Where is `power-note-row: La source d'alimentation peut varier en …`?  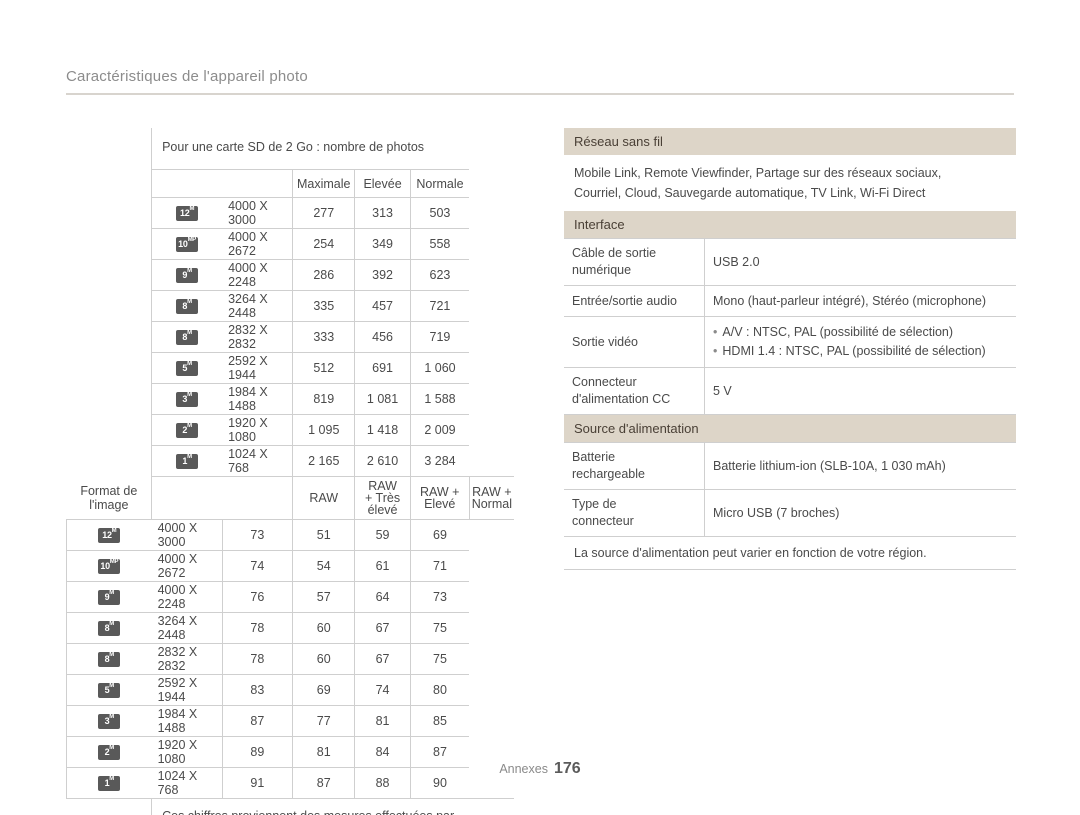 power-note-row: La source d'alimentation peut varier en … is located at coordinates (790, 553).